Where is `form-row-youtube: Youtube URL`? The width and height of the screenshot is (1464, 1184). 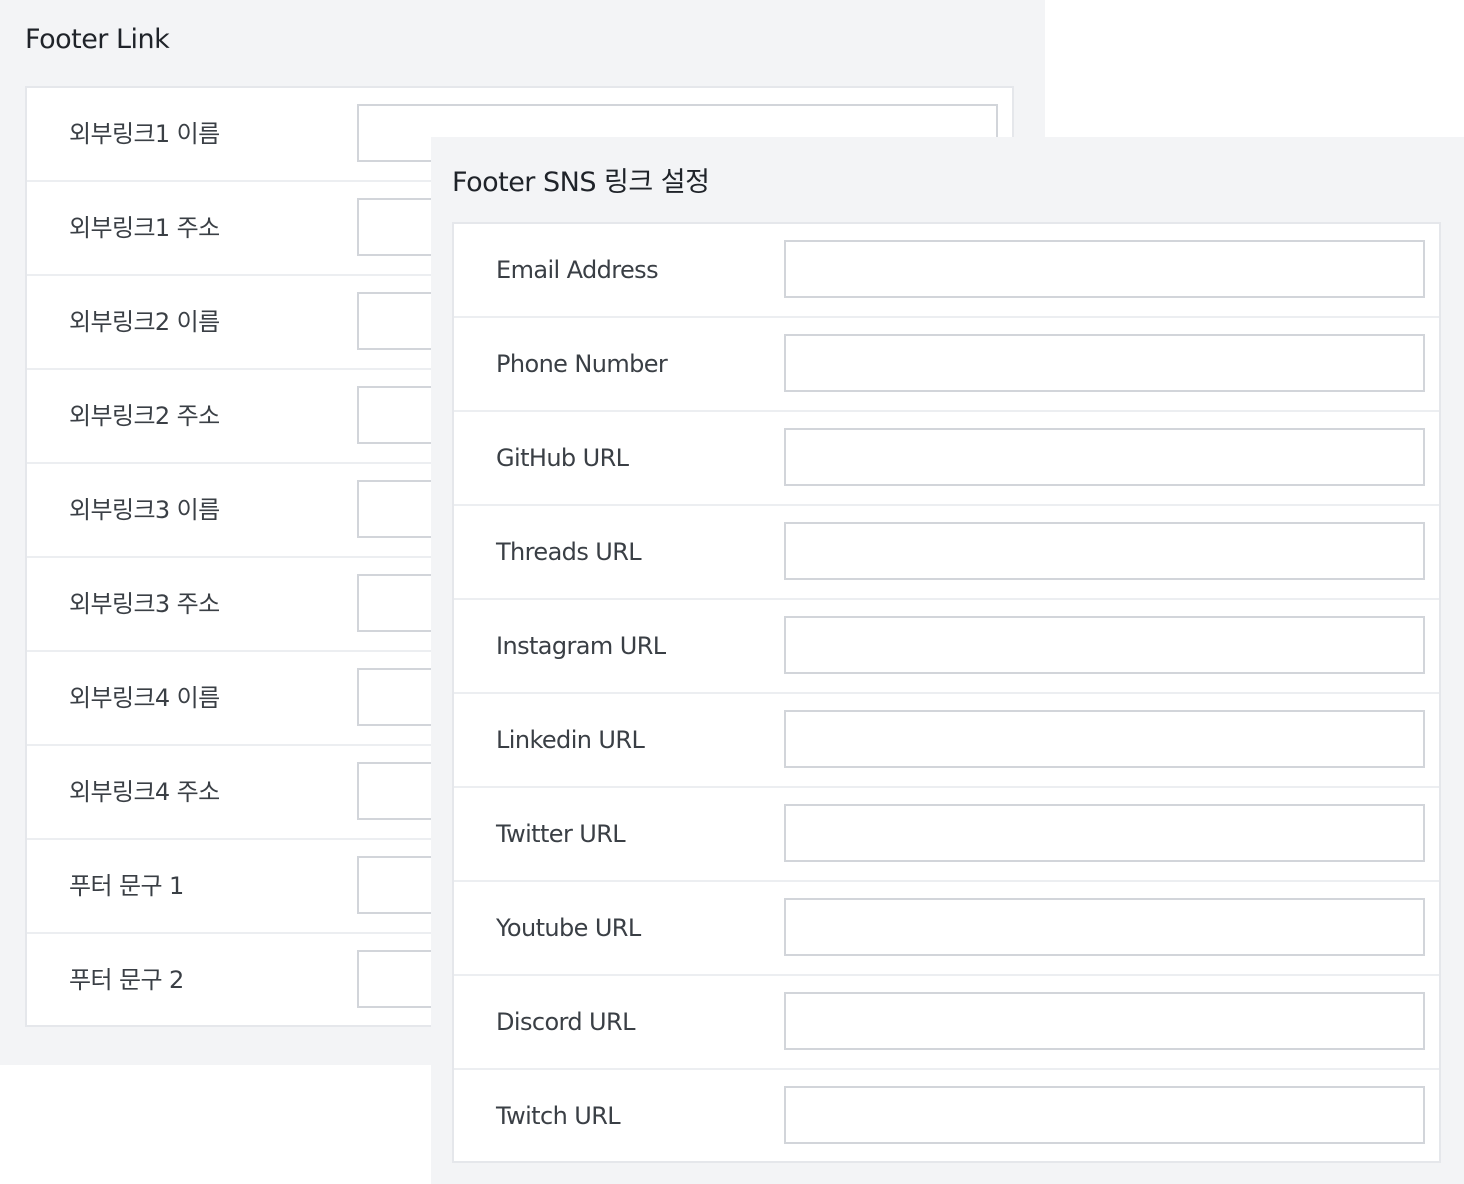
form-row-youtube: Youtube URL is located at coordinates (946, 929).